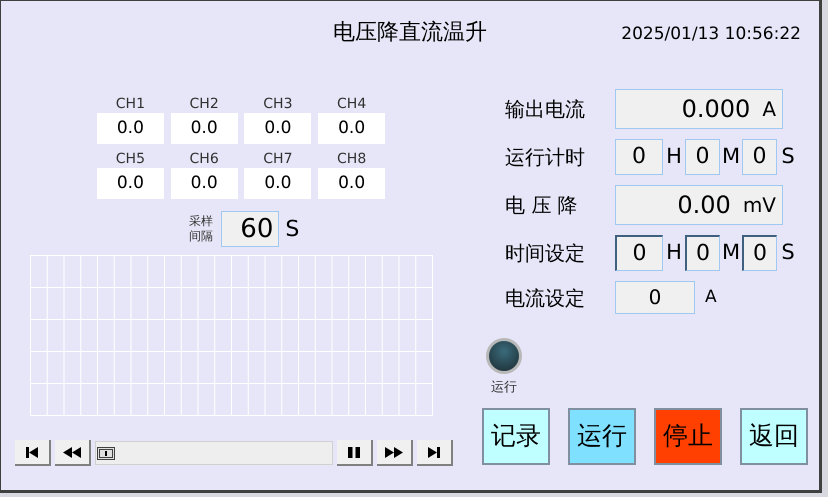 Image resolution: width=828 pixels, height=497 pixels. I want to click on readout-value: 0.000, so click(716, 109).